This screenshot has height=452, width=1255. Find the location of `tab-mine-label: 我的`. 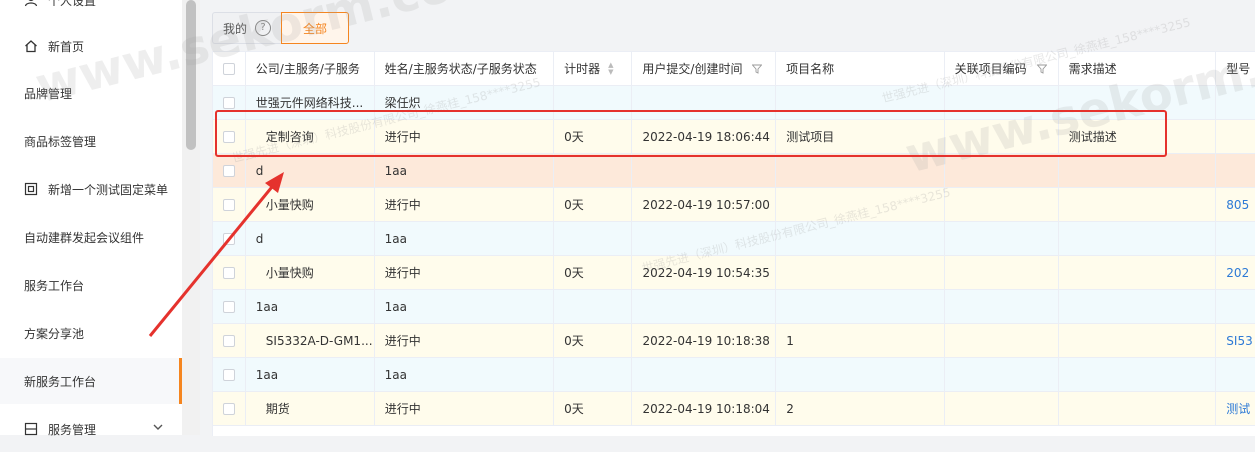

tab-mine-label: 我的 is located at coordinates (235, 28).